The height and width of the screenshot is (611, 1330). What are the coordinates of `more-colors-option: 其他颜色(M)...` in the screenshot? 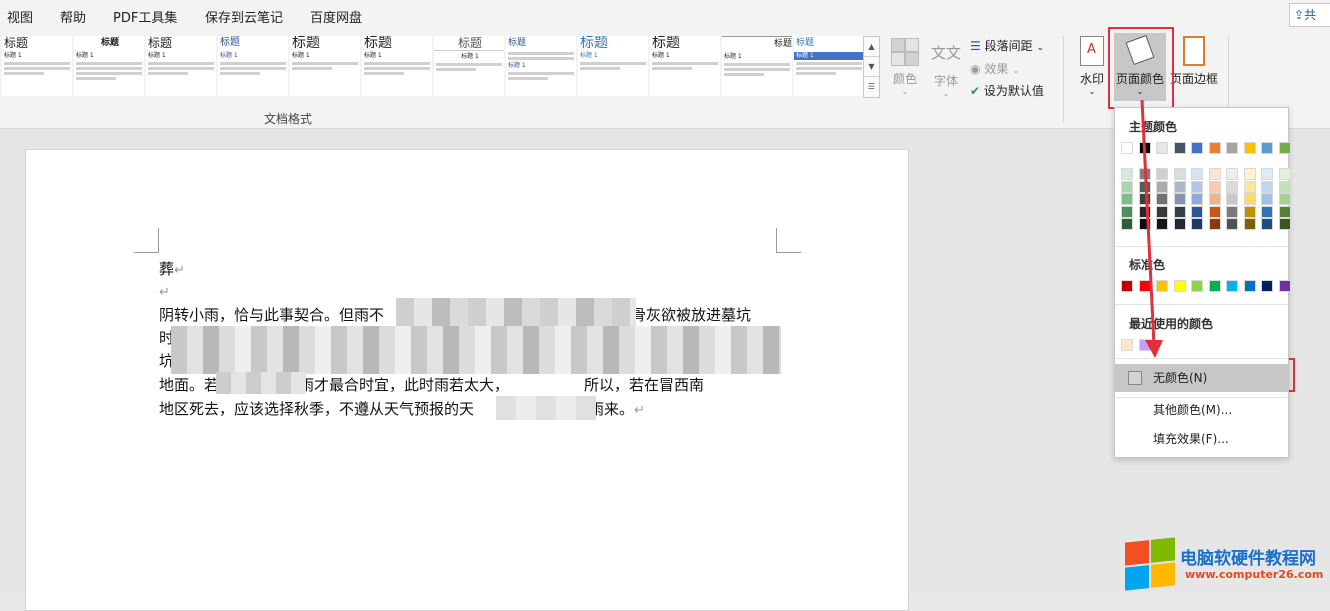 It's located at (1201, 410).